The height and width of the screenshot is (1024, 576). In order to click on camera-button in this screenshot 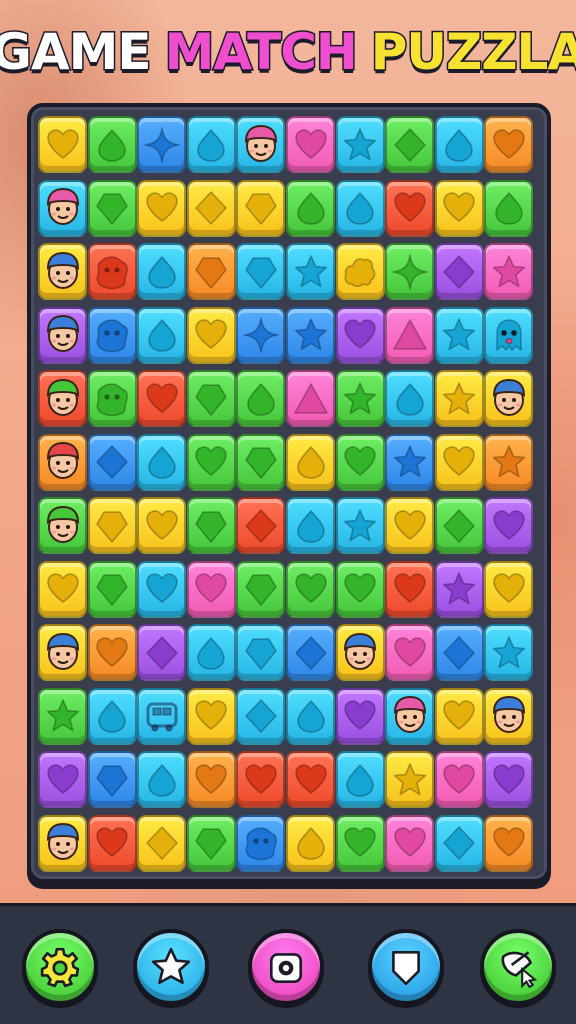, I will do `click(286, 967)`.